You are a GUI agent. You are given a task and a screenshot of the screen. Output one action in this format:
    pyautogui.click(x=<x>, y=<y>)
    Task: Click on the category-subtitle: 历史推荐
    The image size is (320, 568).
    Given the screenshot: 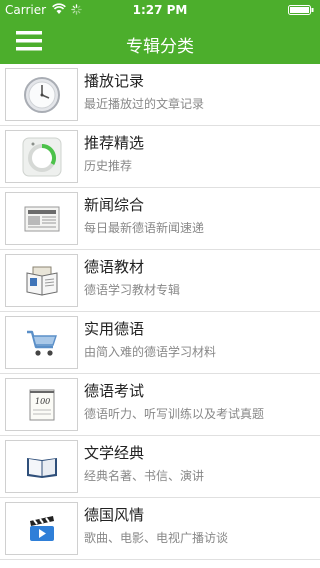 What is the action you would take?
    pyautogui.click(x=108, y=166)
    